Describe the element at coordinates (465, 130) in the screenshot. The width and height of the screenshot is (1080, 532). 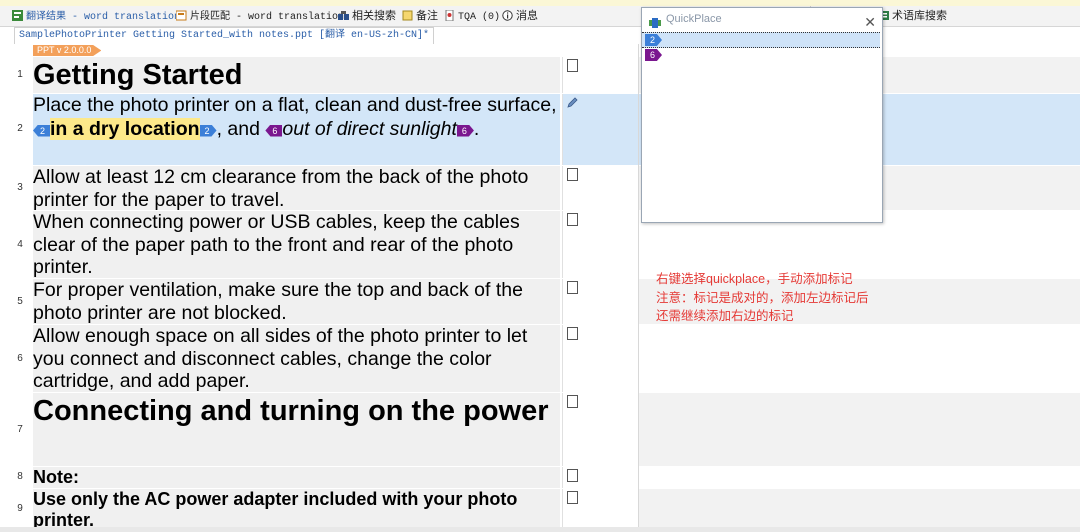
I see `tag-6-close: 6` at that location.